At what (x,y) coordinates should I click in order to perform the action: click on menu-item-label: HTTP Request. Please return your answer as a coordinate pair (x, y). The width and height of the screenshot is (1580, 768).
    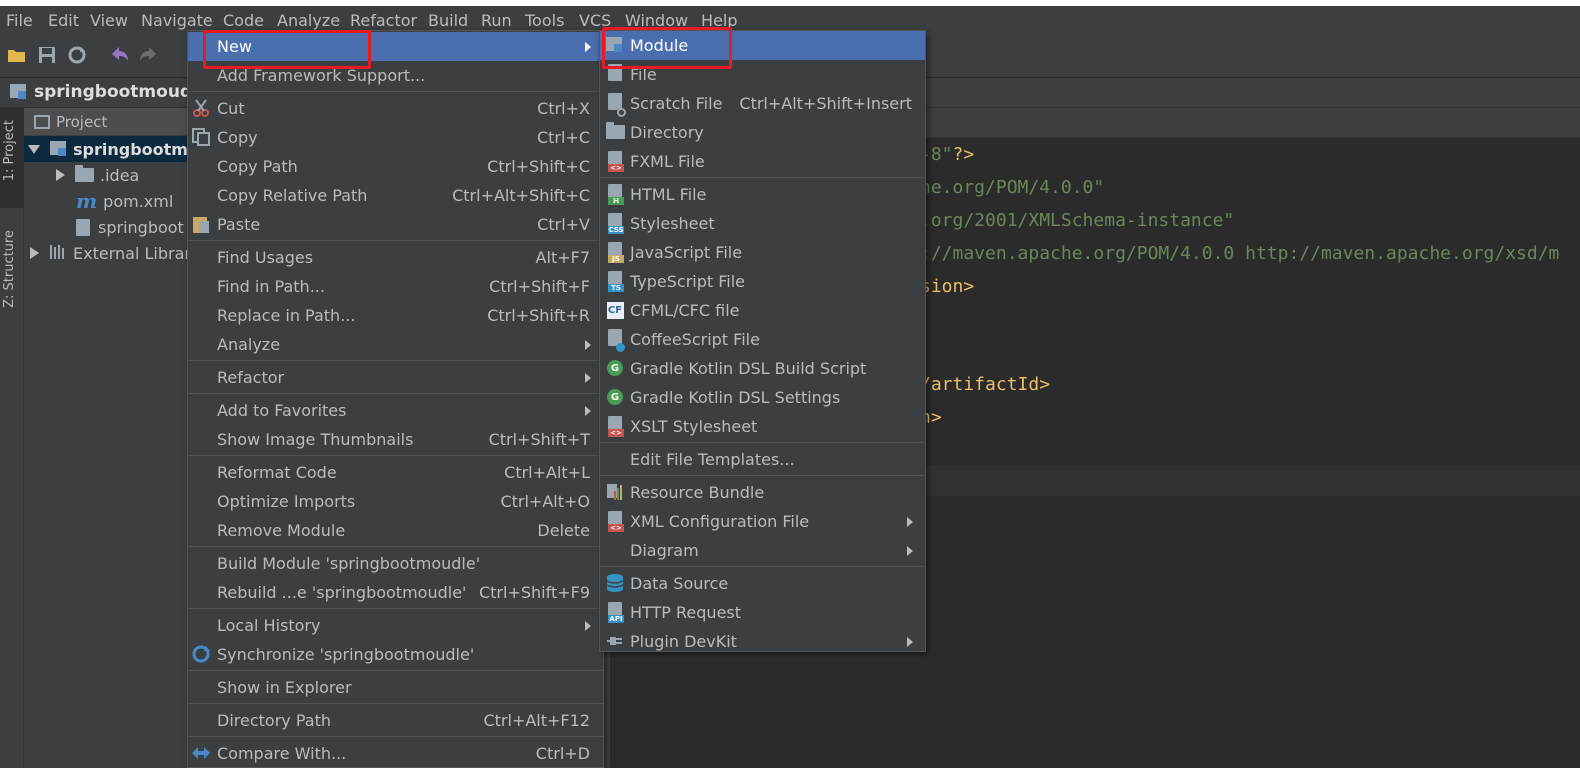
    Looking at the image, I should click on (686, 612).